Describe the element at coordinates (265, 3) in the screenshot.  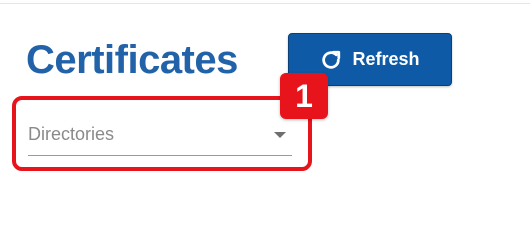
I see `top-divider` at that location.